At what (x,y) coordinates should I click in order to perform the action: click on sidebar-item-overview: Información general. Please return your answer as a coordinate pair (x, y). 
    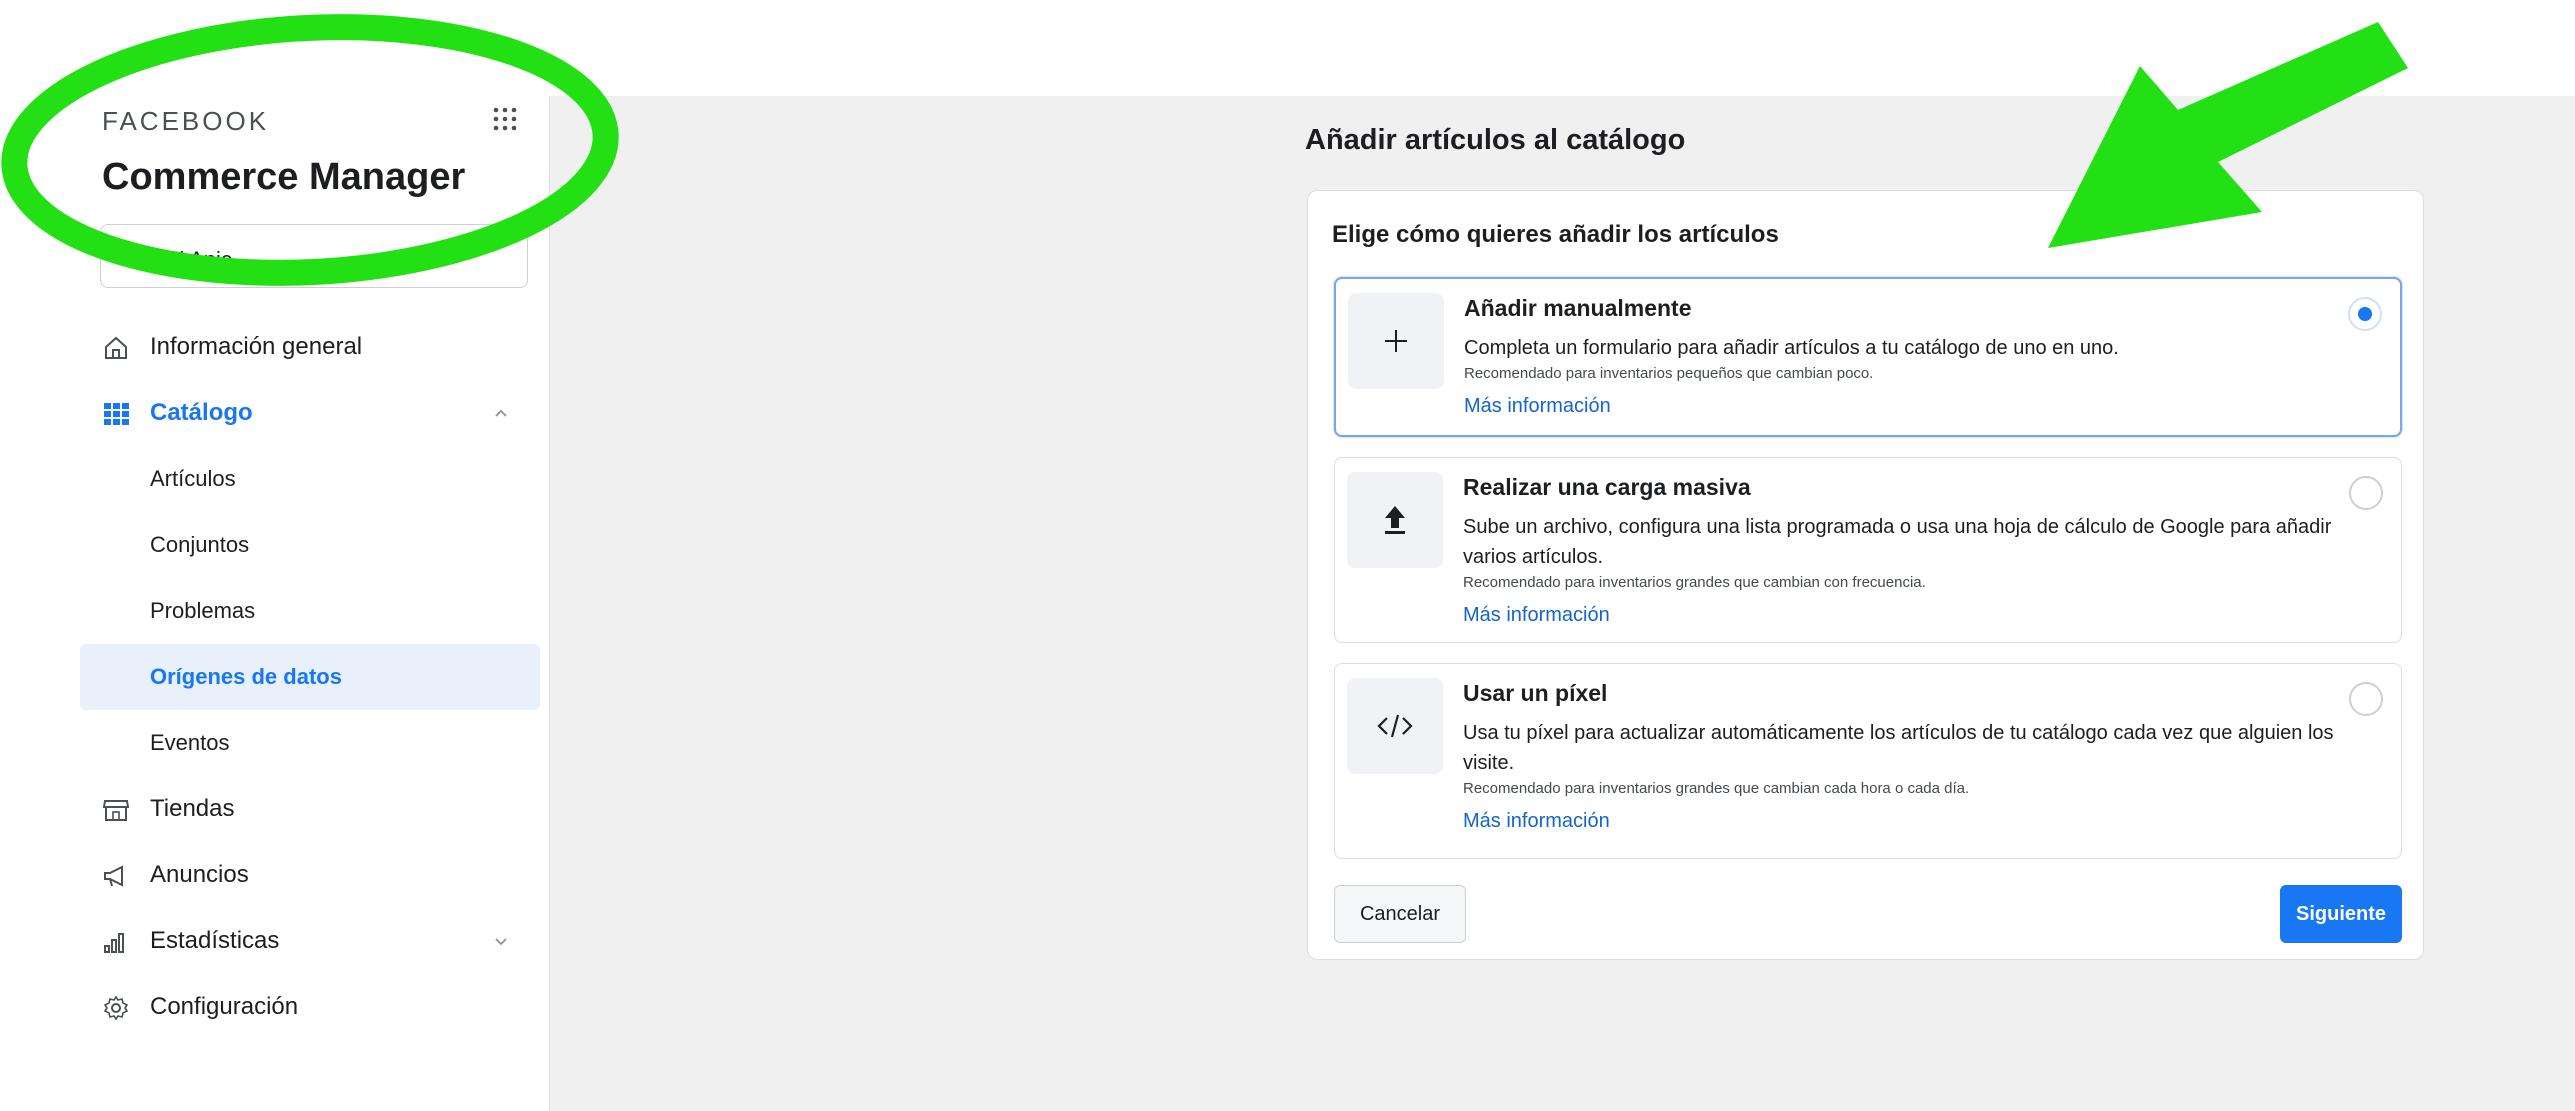
    Looking at the image, I should click on (310, 347).